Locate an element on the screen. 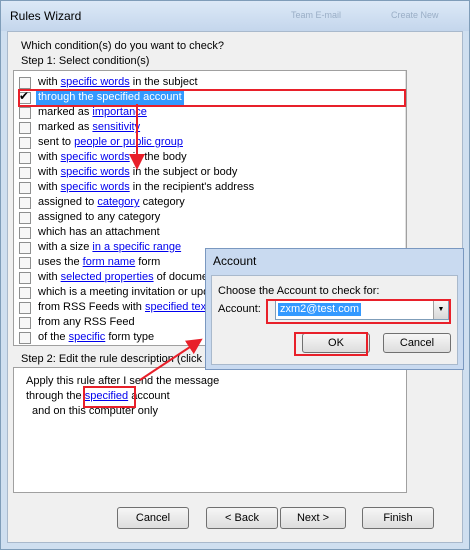 This screenshot has width=470, height=550. condition-label: assigned to any category is located at coordinates (99, 217).